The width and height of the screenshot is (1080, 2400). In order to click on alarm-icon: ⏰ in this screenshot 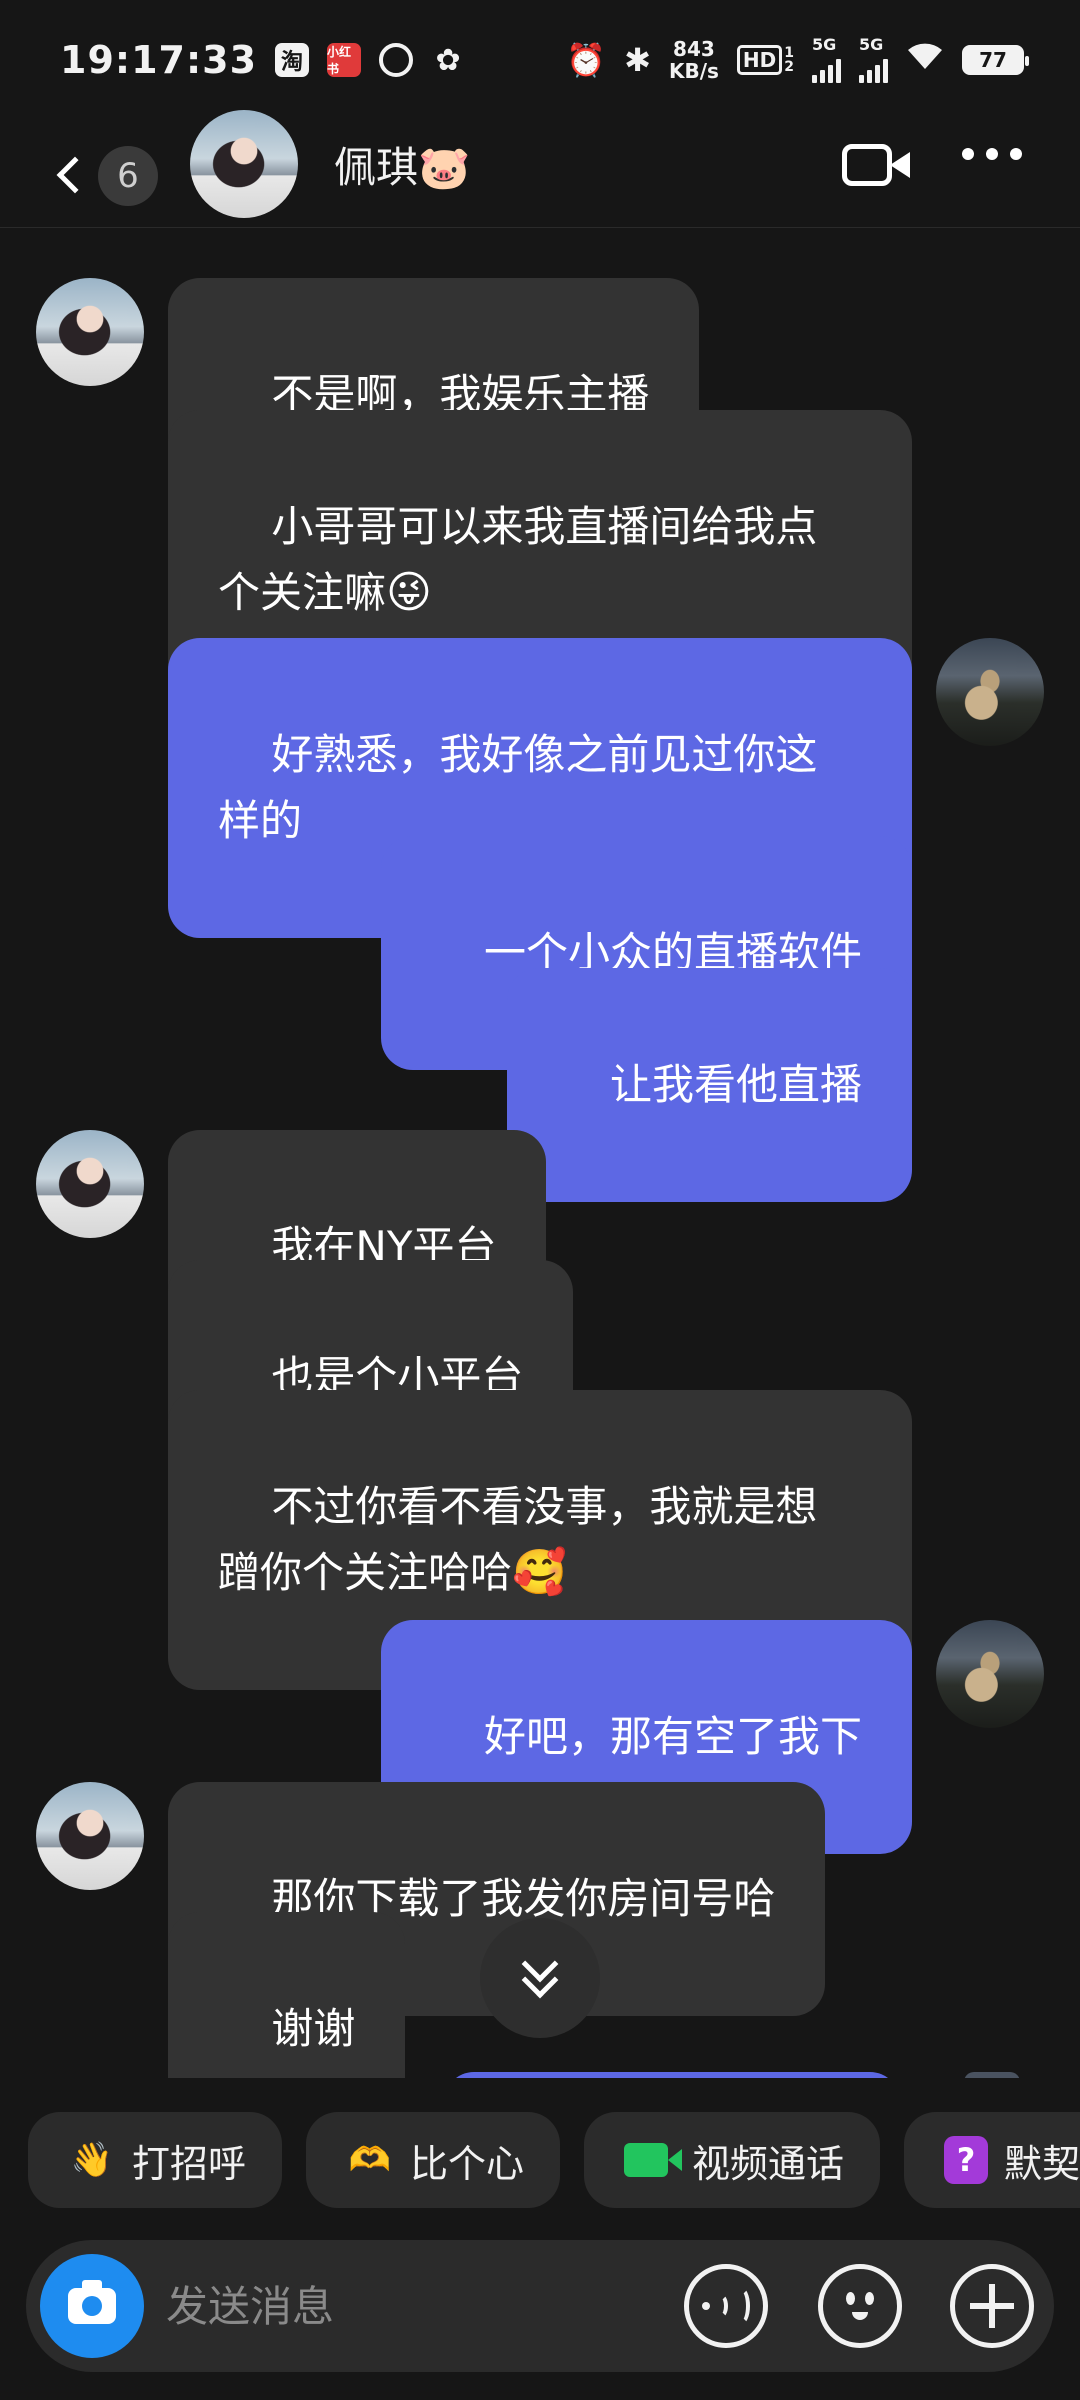, I will do `click(586, 60)`.